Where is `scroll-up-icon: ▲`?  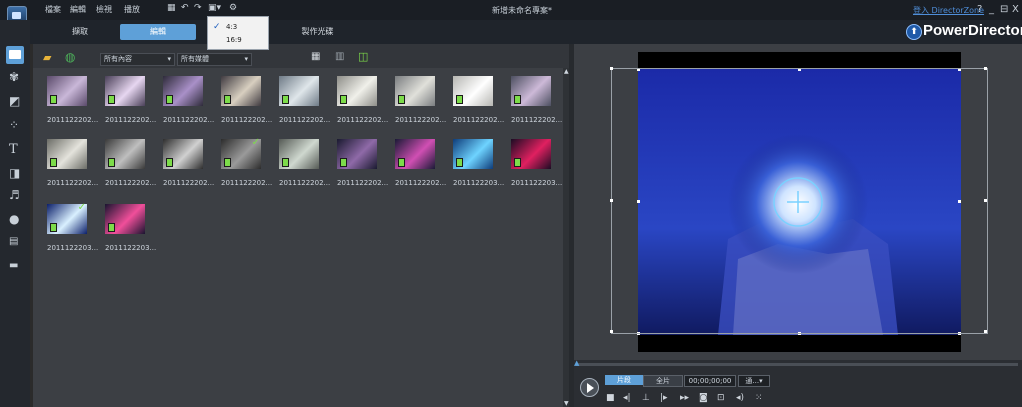 scroll-up-icon: ▲ is located at coordinates (566, 71).